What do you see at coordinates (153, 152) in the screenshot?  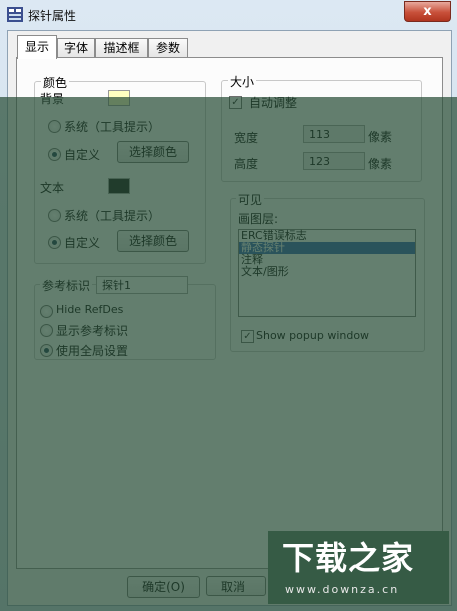 I see `bg-choose-color-button: 选择颜色` at bounding box center [153, 152].